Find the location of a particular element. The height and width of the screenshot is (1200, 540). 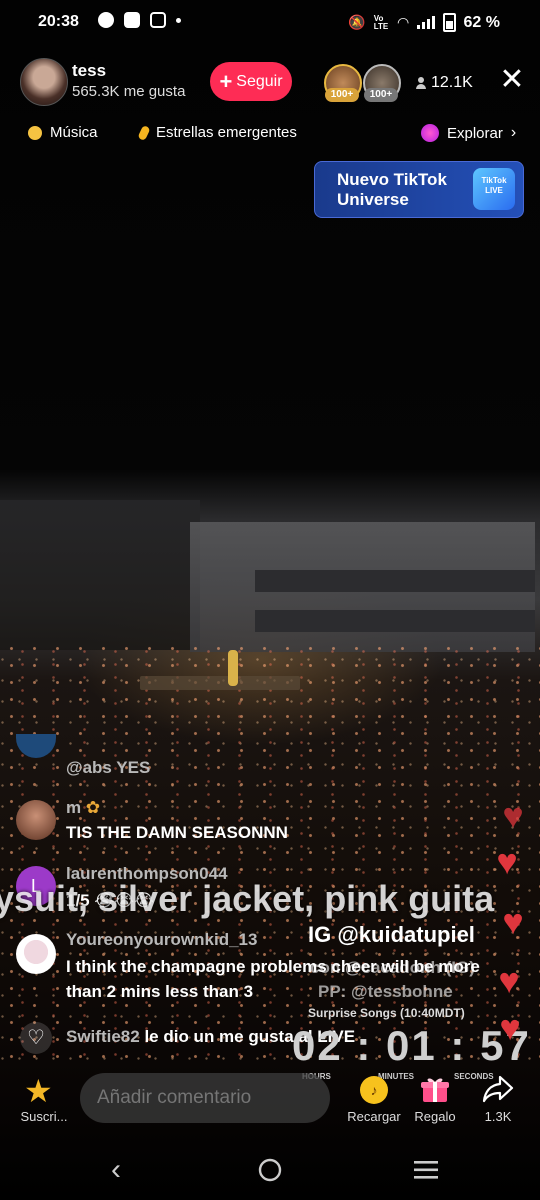

host-name: tess is located at coordinates (89, 71).